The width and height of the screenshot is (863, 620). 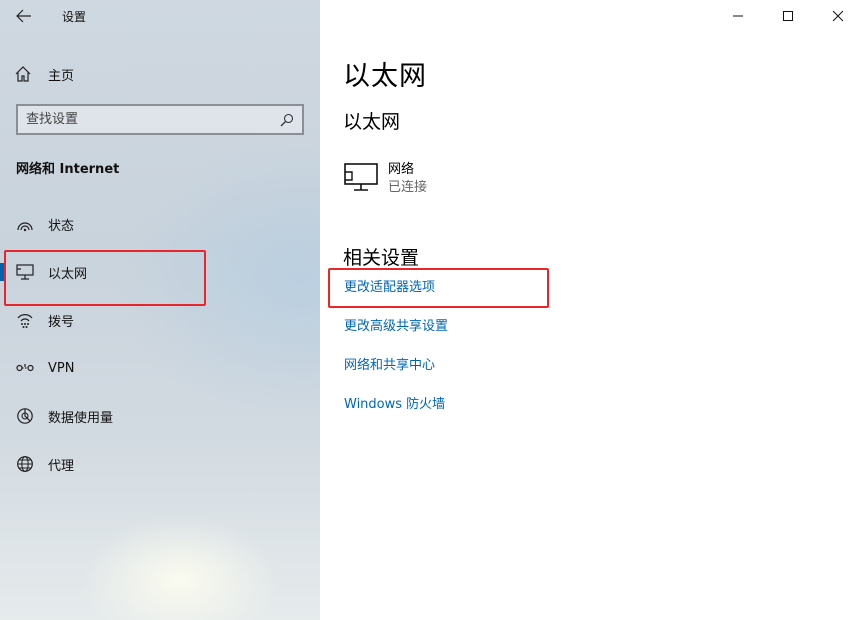 I want to click on dialup-icon, so click(x=25, y=320).